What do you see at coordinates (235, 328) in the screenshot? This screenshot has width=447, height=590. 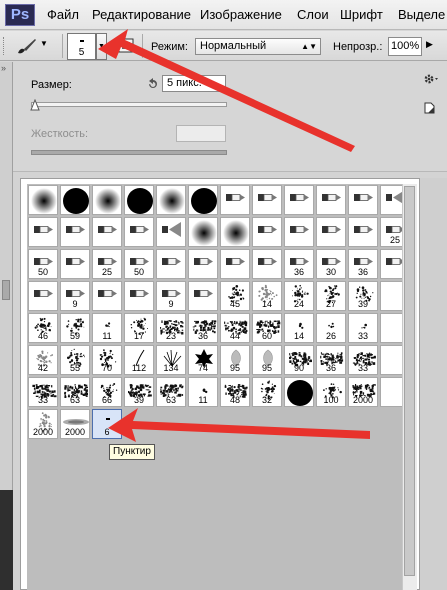 I see `brush-preset-cell: 44` at bounding box center [235, 328].